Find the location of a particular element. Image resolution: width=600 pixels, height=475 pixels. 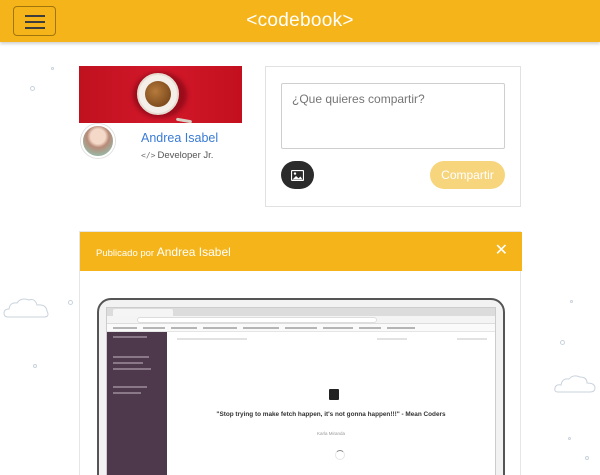

avatar is located at coordinates (98, 141).